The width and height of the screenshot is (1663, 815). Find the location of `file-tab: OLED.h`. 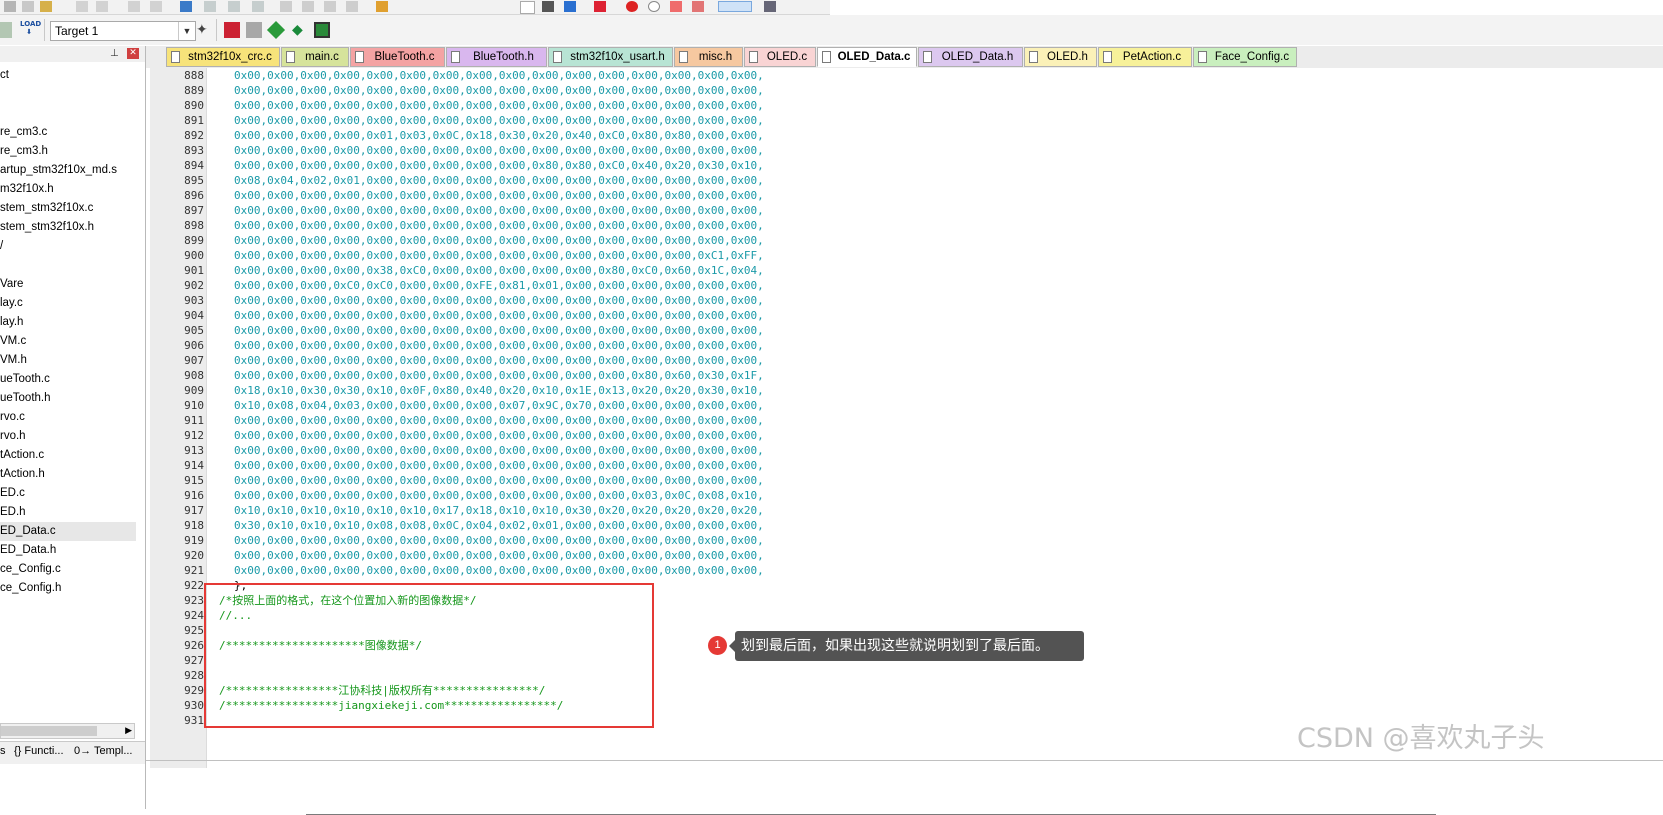

file-tab: OLED.h is located at coordinates (1060, 57).